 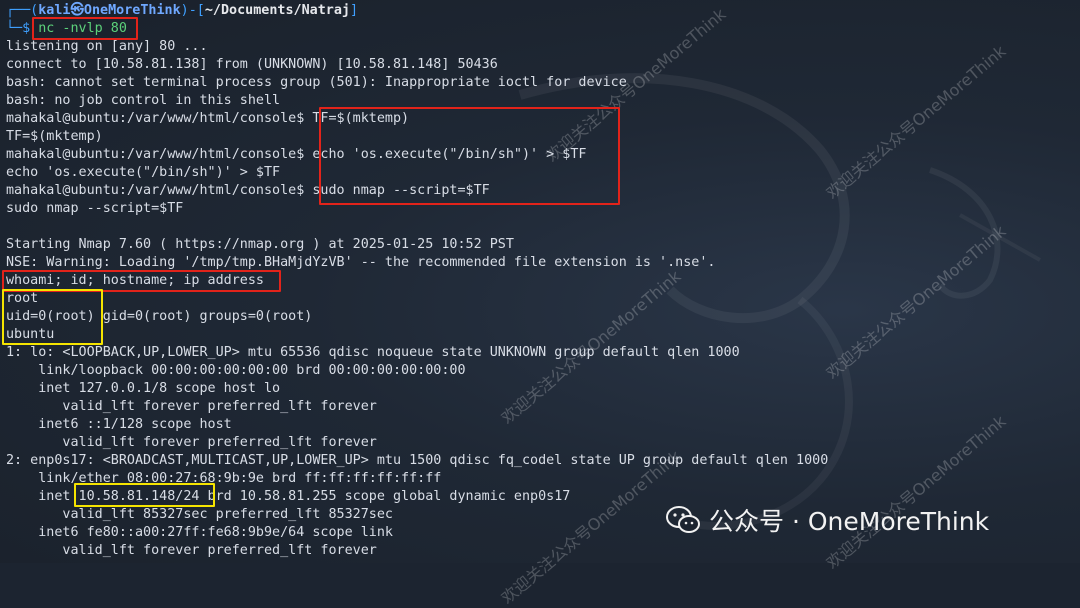 I want to click on output-line: echo 'os.execute("/bin/sh")' > $TF, so click(x=143, y=172).